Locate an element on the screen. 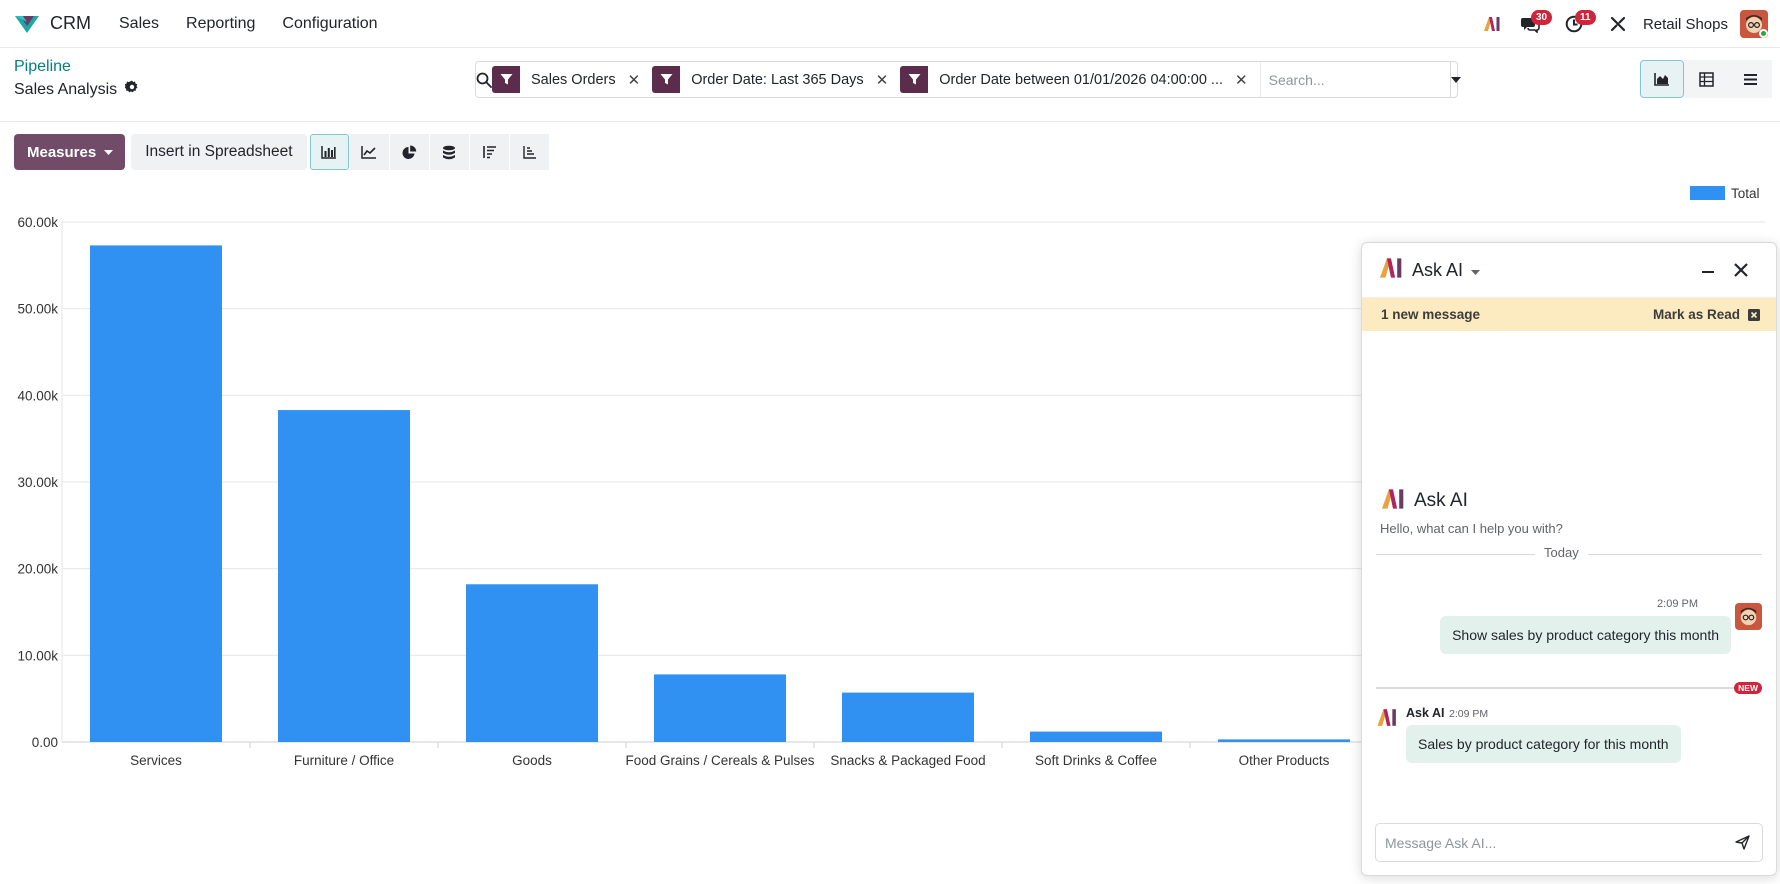 The width and height of the screenshot is (1780, 884). bar-chart-button is located at coordinates (329, 152).